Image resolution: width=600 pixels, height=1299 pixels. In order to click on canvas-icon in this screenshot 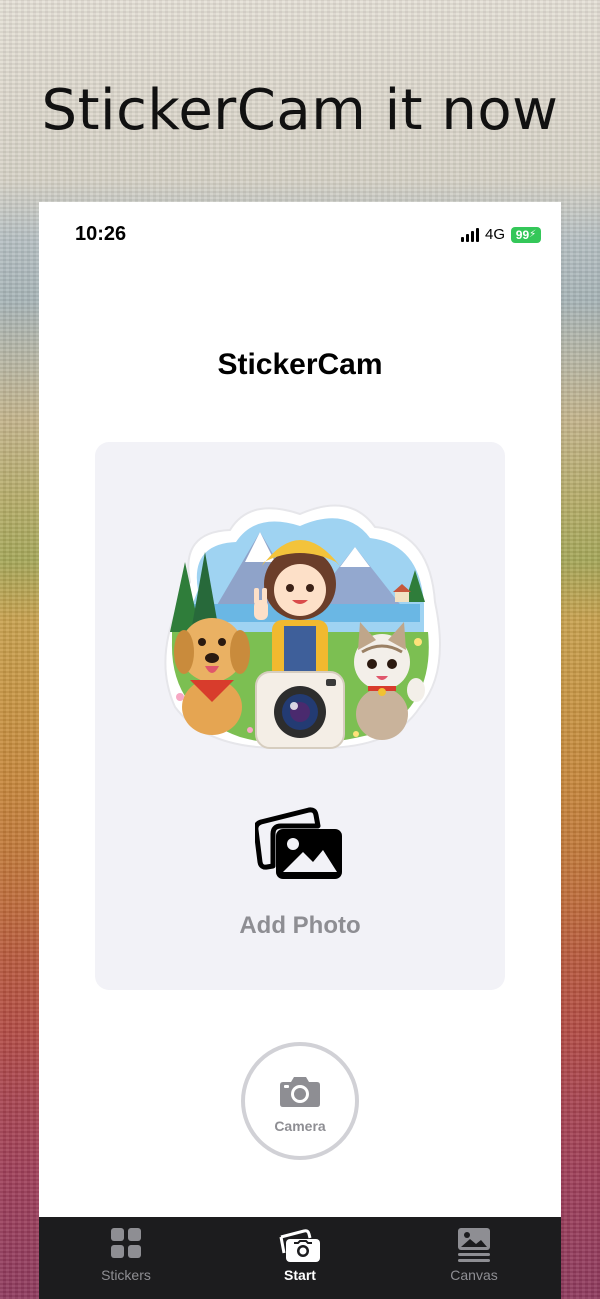, I will do `click(474, 1245)`.